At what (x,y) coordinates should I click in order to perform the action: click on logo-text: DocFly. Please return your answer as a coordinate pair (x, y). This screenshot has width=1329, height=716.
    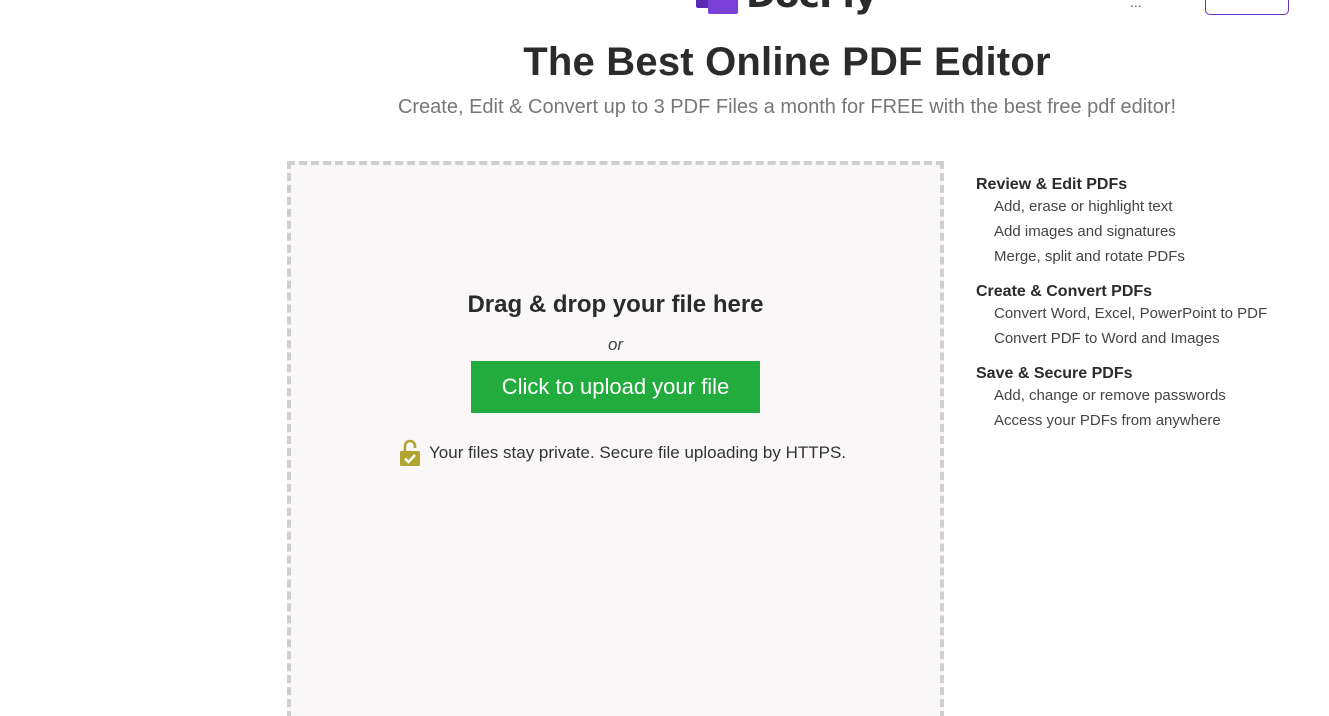
    Looking at the image, I should click on (811, 7).